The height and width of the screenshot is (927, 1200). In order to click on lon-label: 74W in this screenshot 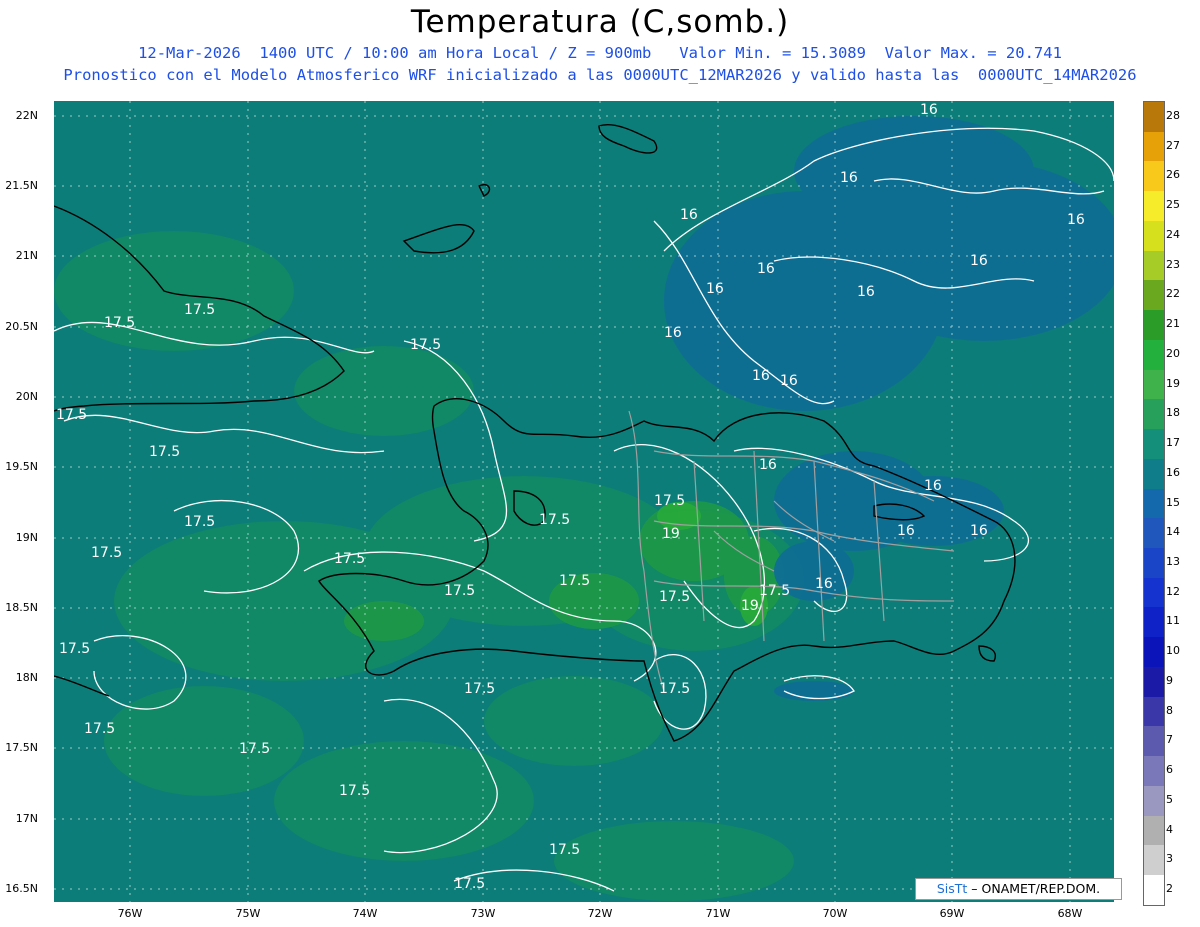, I will do `click(365, 913)`.